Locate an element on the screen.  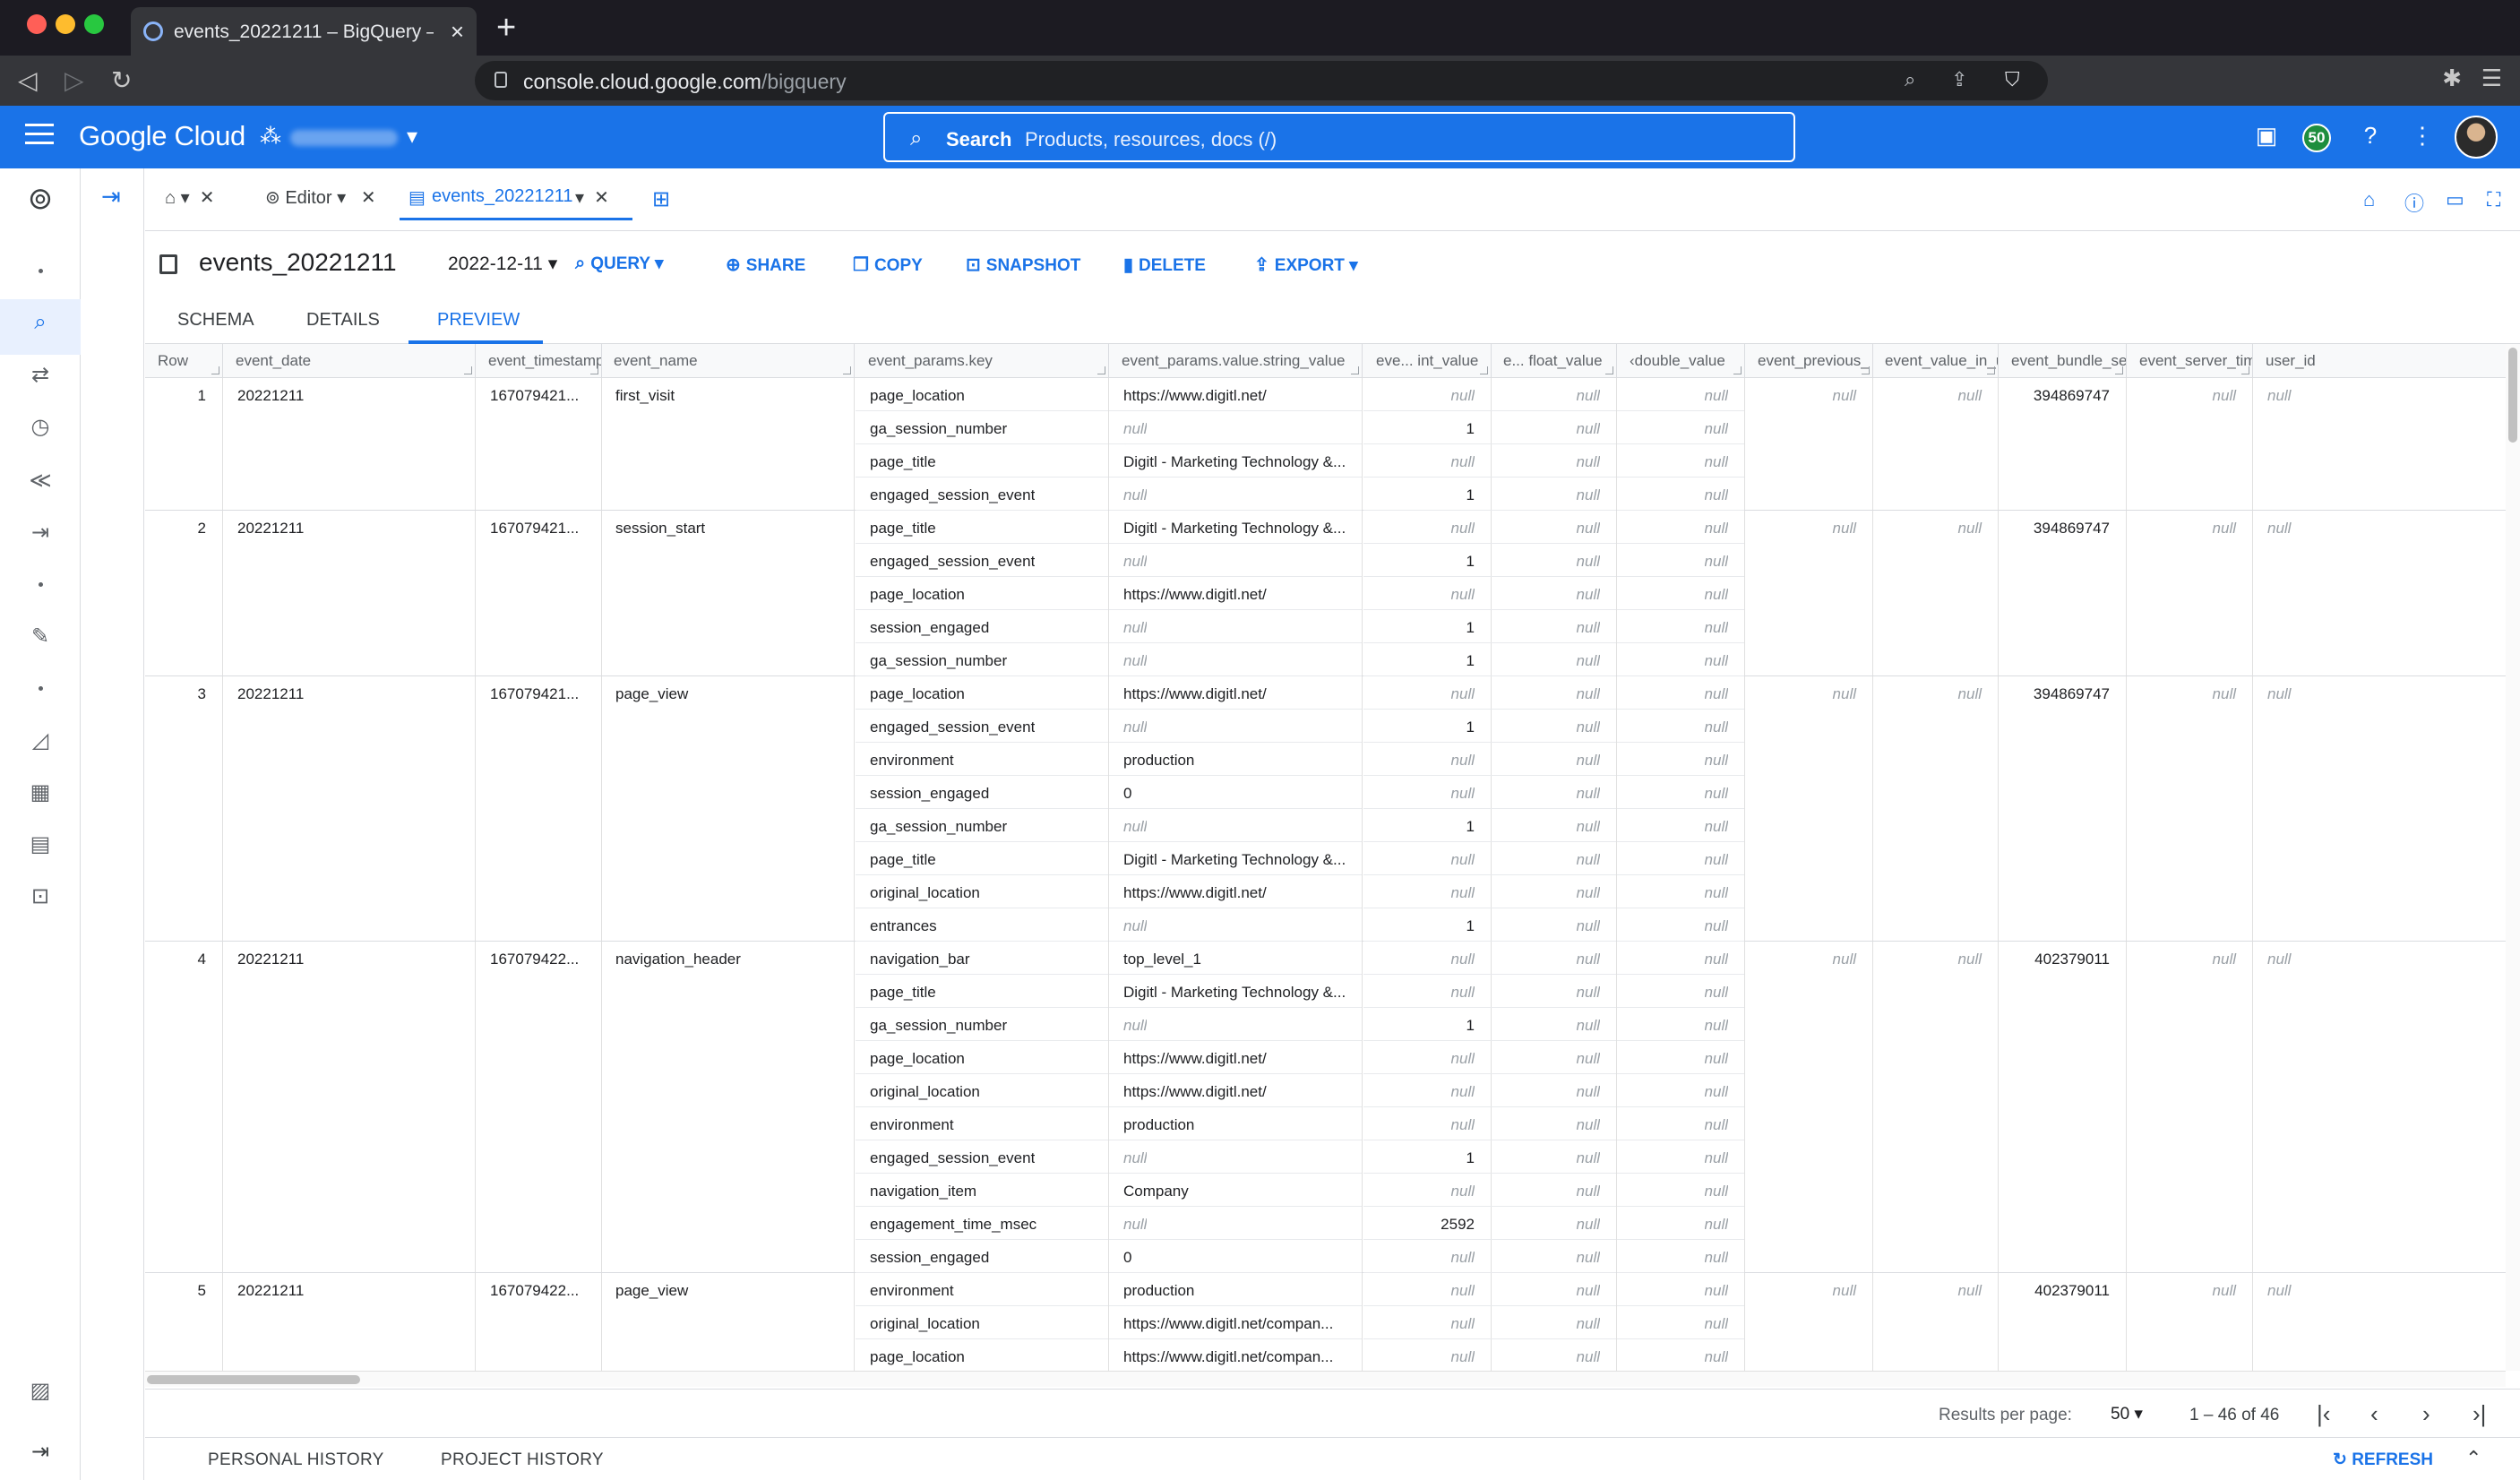
capacity-icon: ▦ is located at coordinates (40, 792).